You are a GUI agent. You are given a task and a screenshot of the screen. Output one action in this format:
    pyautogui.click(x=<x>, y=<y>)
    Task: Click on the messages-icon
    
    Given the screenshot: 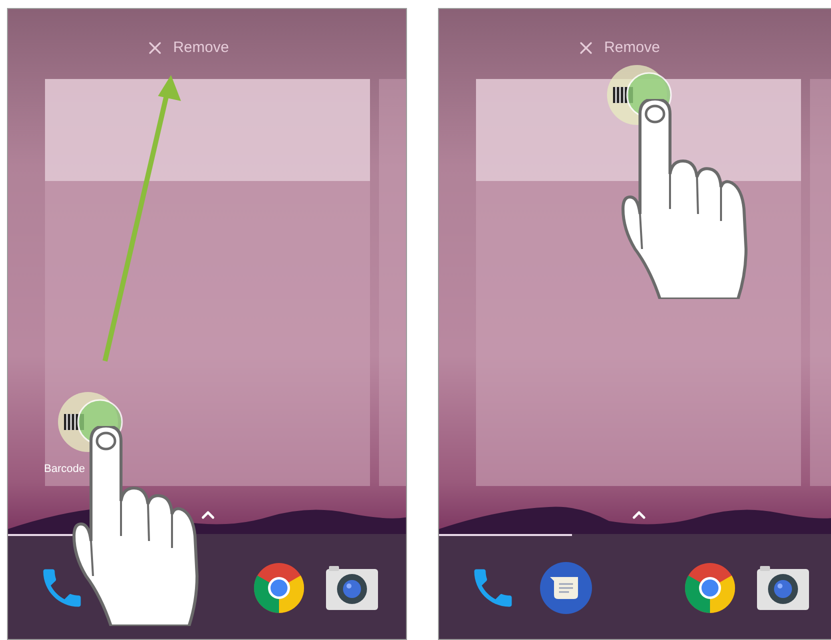 What is the action you would take?
    pyautogui.click(x=565, y=587)
    